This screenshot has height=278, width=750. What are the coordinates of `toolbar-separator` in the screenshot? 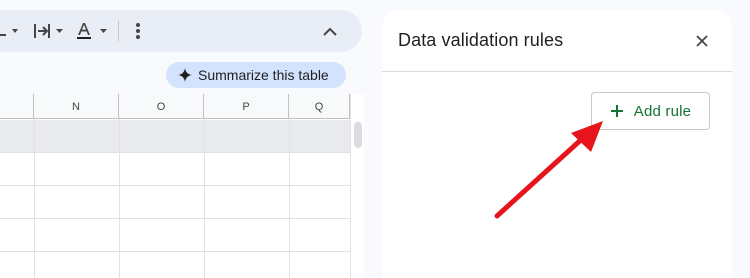 It's located at (118, 31).